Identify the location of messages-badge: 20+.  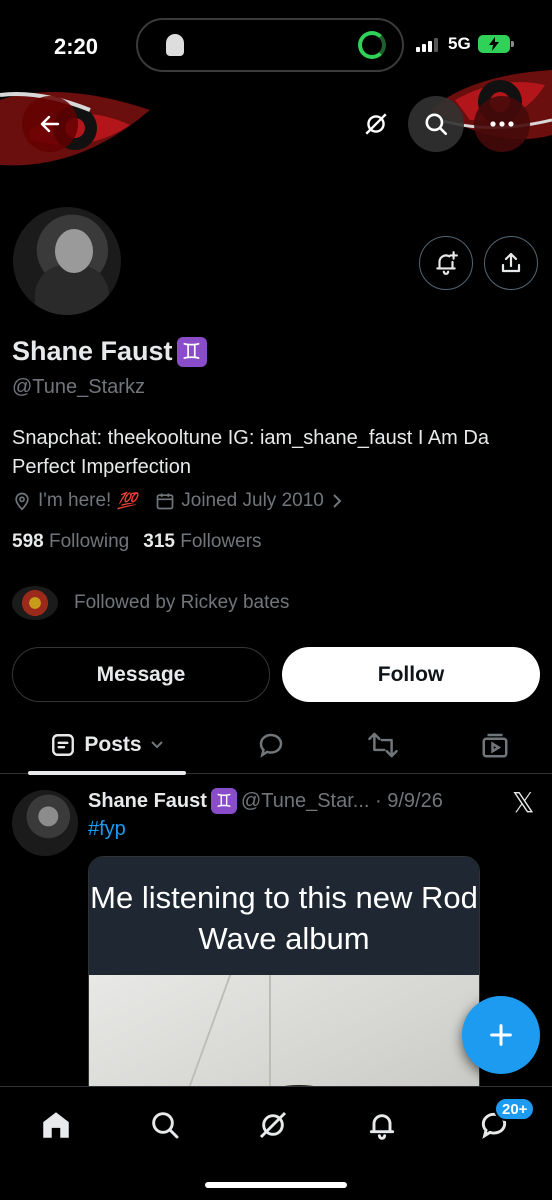
(515, 1109).